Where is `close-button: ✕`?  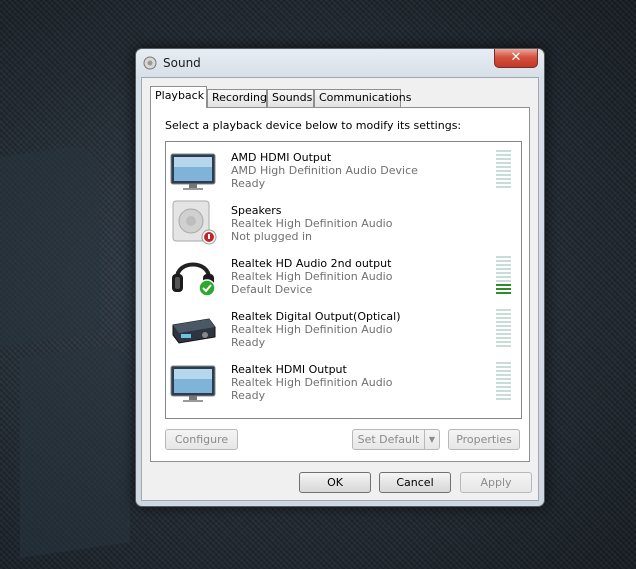 close-button: ✕ is located at coordinates (516, 58).